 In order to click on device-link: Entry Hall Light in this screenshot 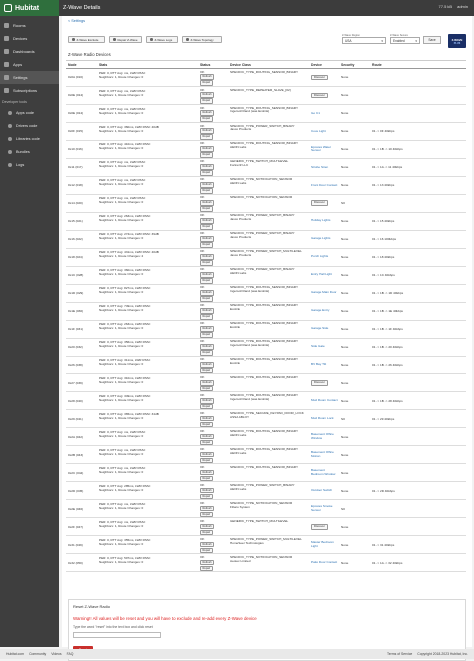, I will do `click(324, 275)`.